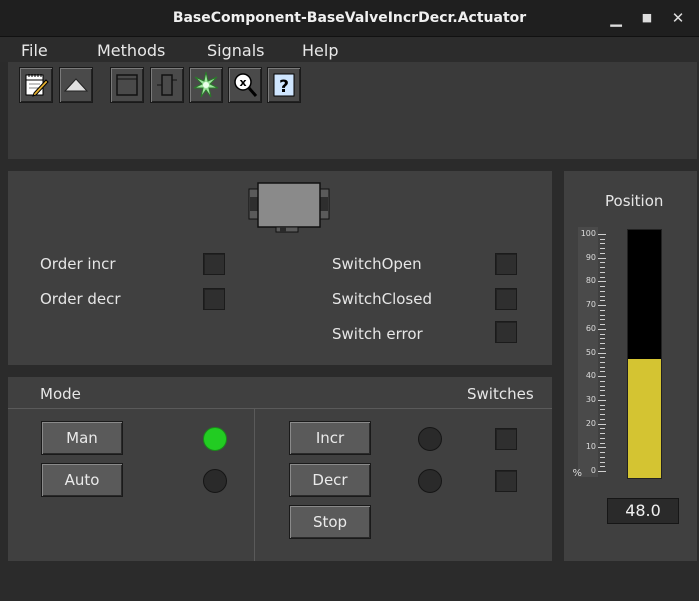 The image size is (699, 601). Describe the element at coordinates (678, 18) in the screenshot. I see `close-button: ✕` at that location.